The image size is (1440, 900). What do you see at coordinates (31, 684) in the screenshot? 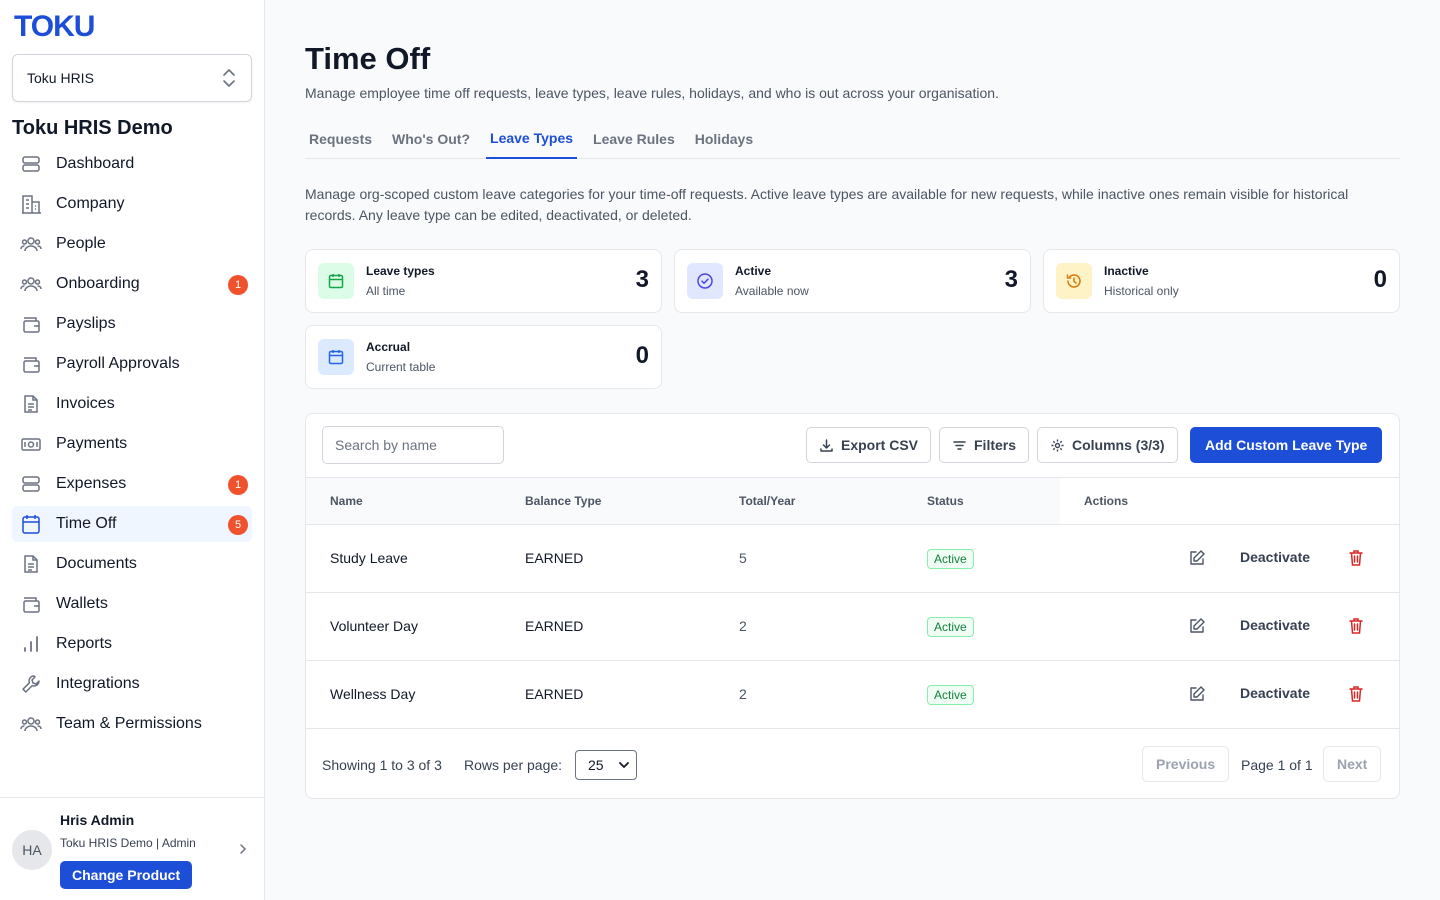
I see `wrench-icon` at bounding box center [31, 684].